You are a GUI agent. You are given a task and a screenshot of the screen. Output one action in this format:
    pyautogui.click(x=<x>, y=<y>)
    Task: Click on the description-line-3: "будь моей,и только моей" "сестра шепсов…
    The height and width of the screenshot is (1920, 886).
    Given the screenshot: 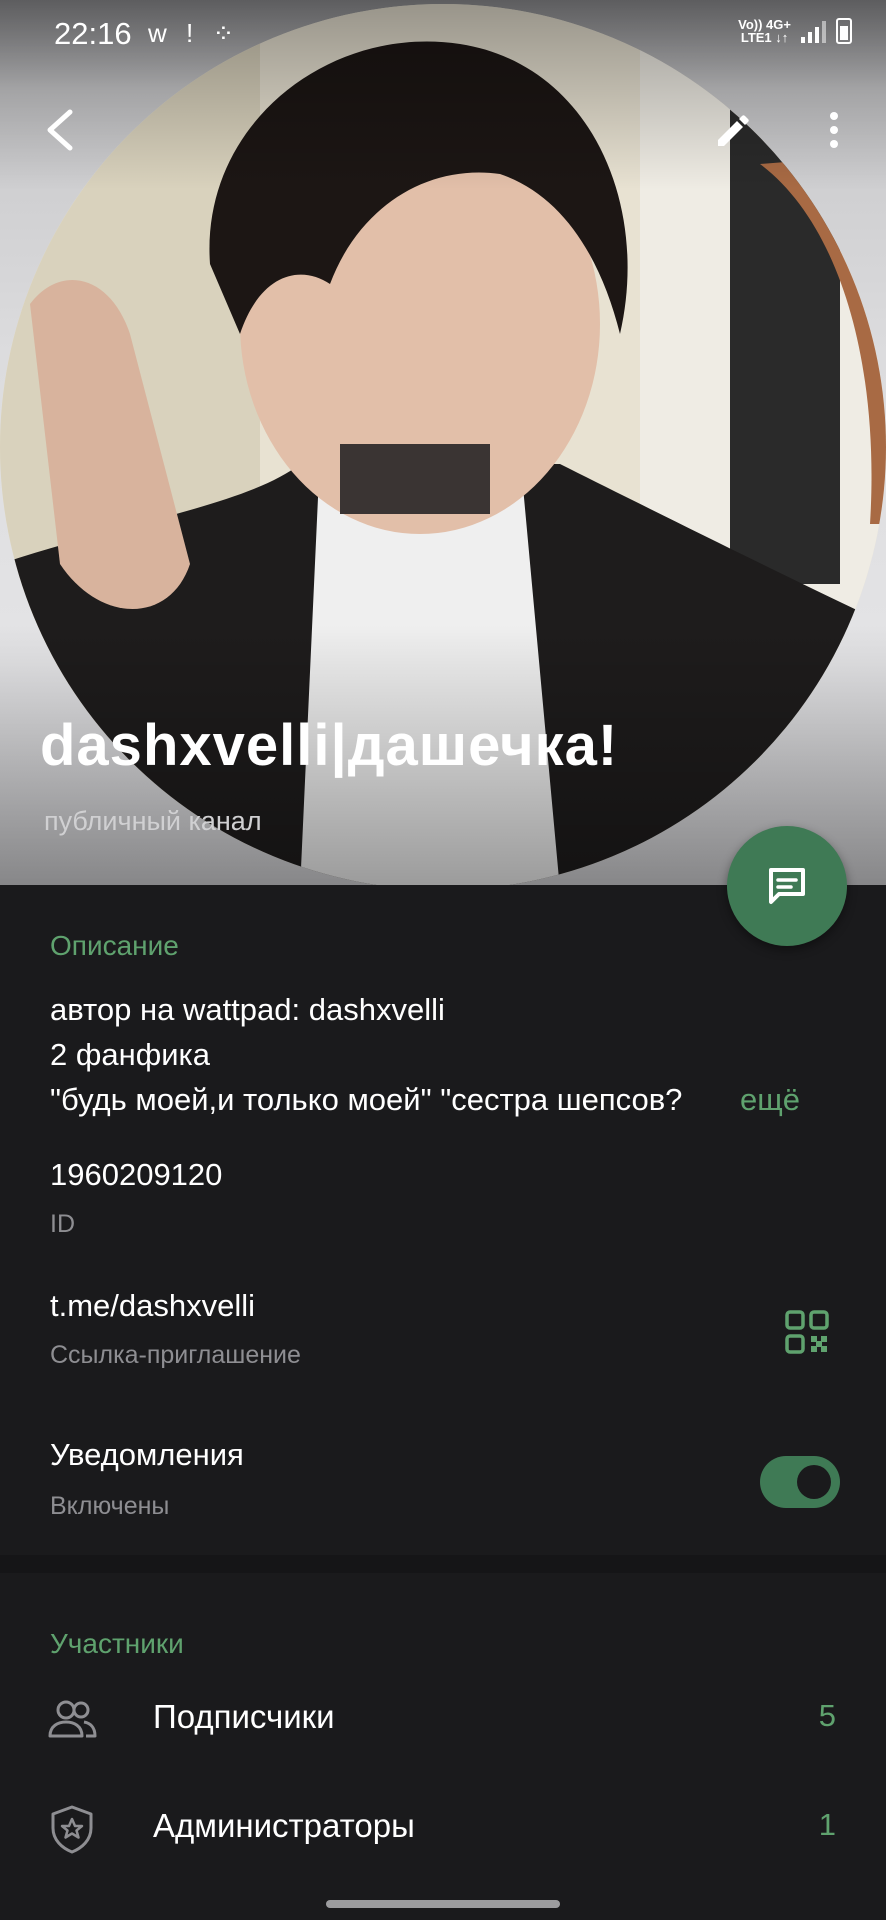 What is the action you would take?
    pyautogui.click(x=366, y=1099)
    